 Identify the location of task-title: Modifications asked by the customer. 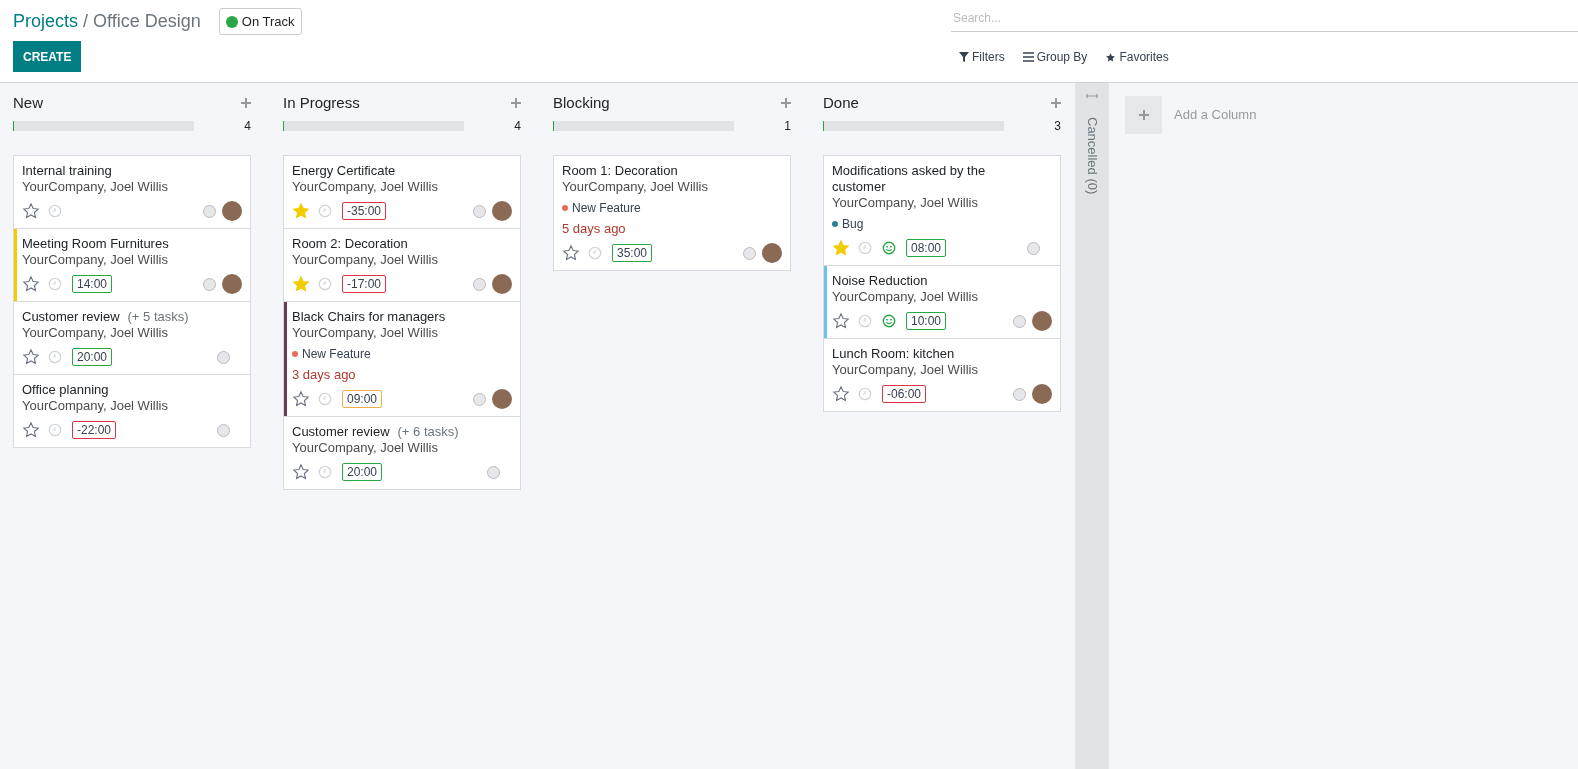
(909, 178).